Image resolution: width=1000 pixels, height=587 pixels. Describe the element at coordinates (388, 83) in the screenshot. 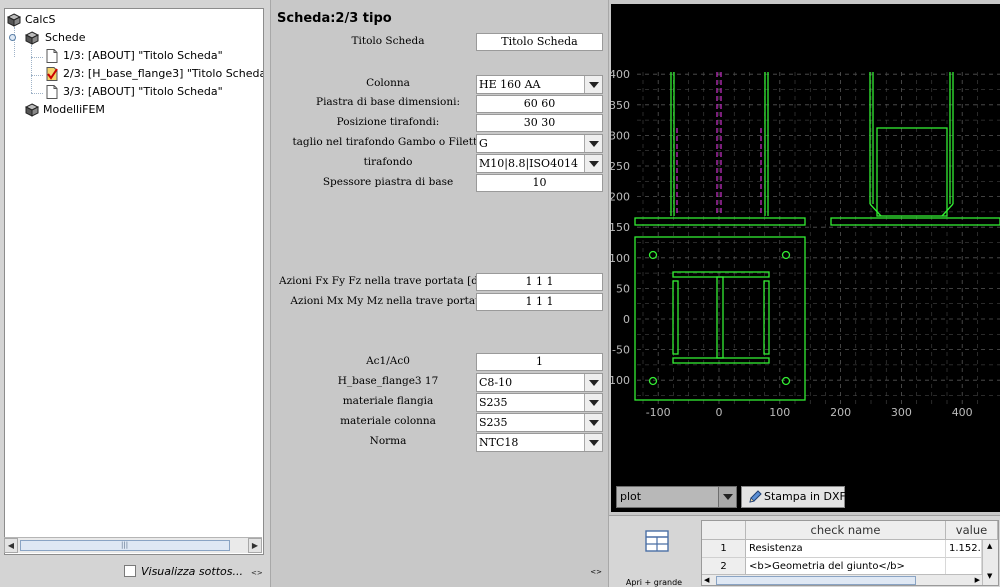

I see `colonna-label: Colonna` at that location.